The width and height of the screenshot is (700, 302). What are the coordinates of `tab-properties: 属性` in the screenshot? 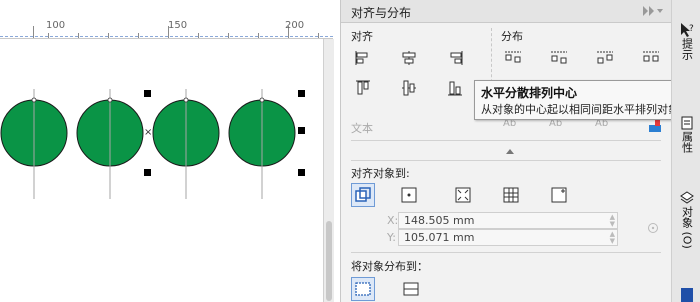 It's located at (686, 134).